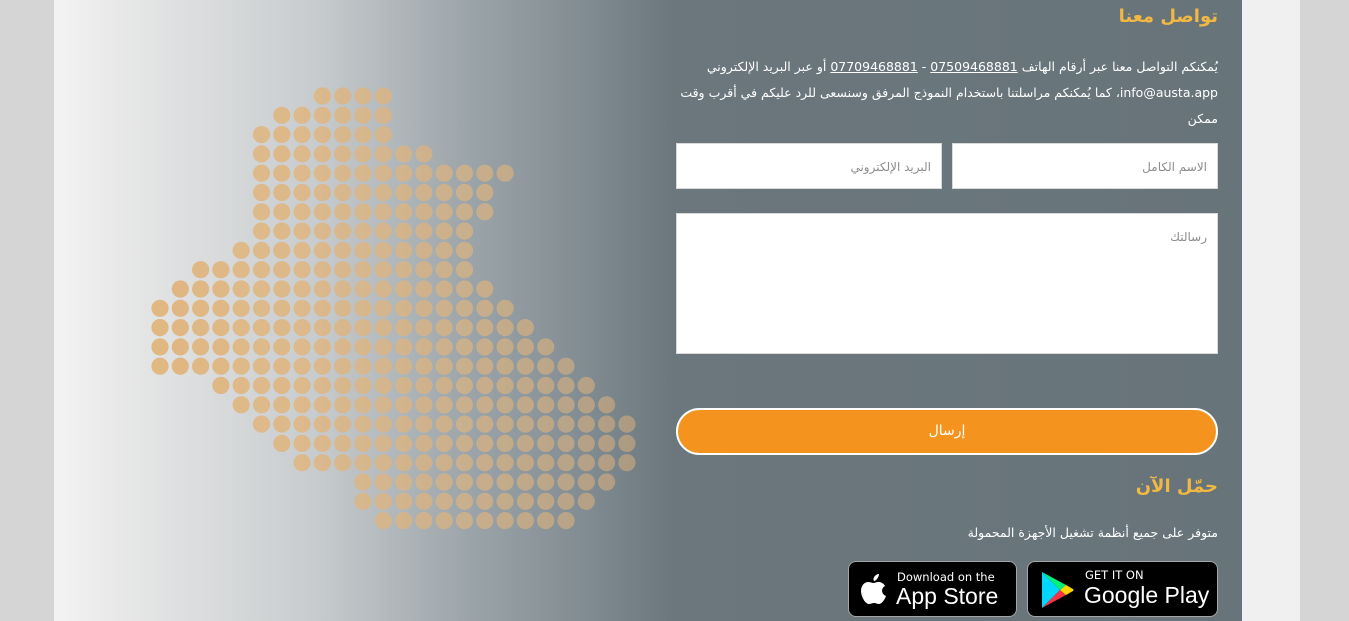  I want to click on message-textarea: رسالتك, so click(947, 283).